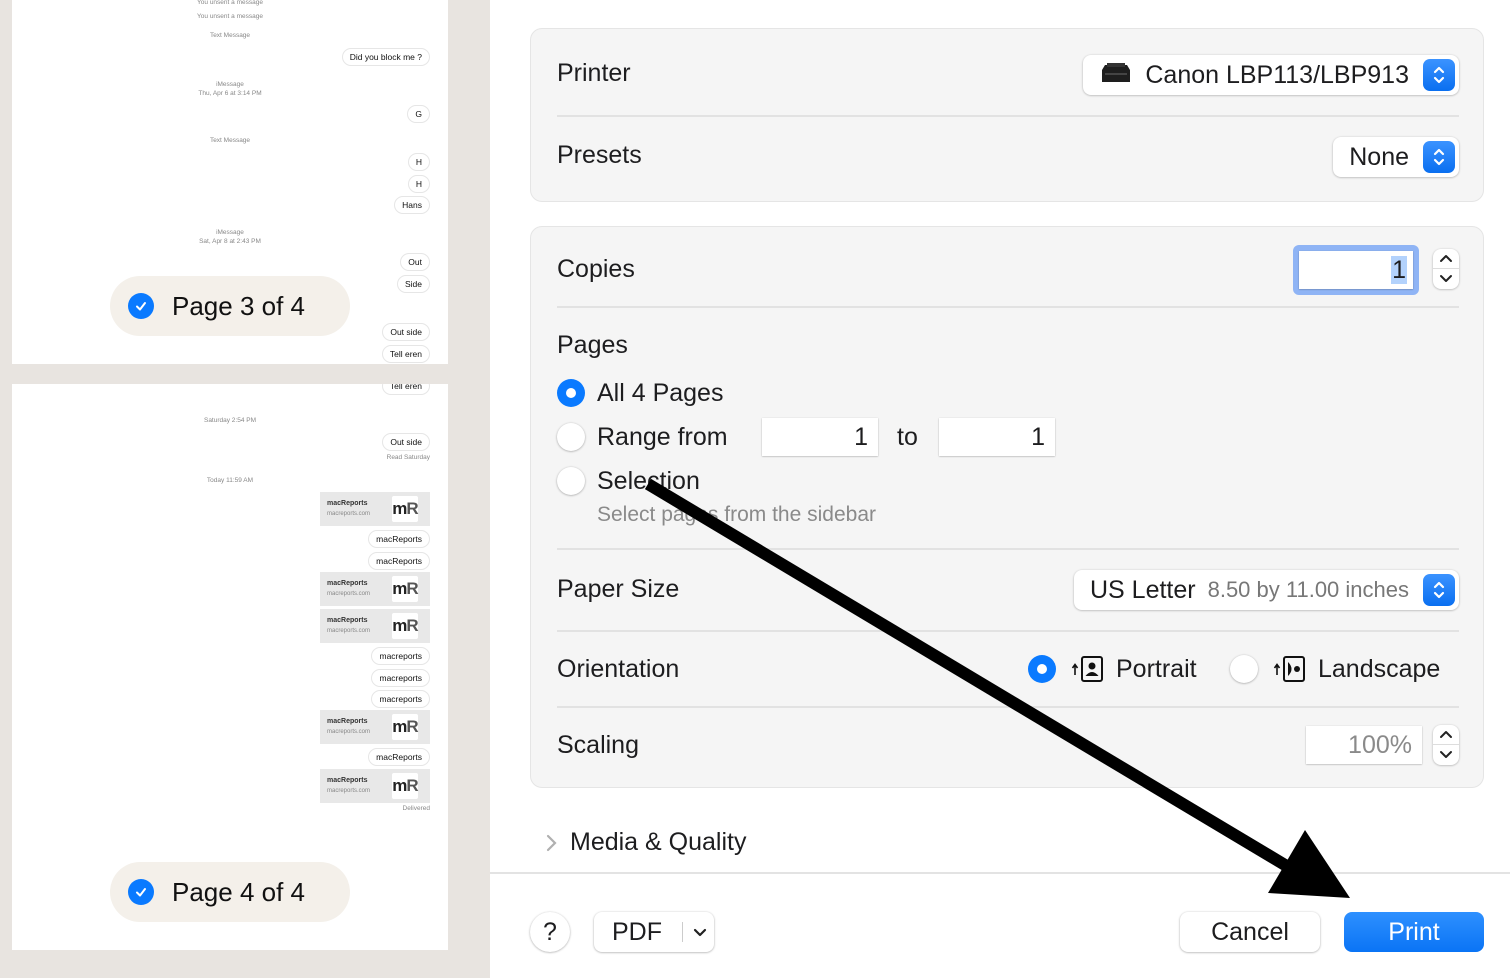 The width and height of the screenshot is (1510, 978). I want to click on page-label: Page 4 of 4, so click(238, 891).